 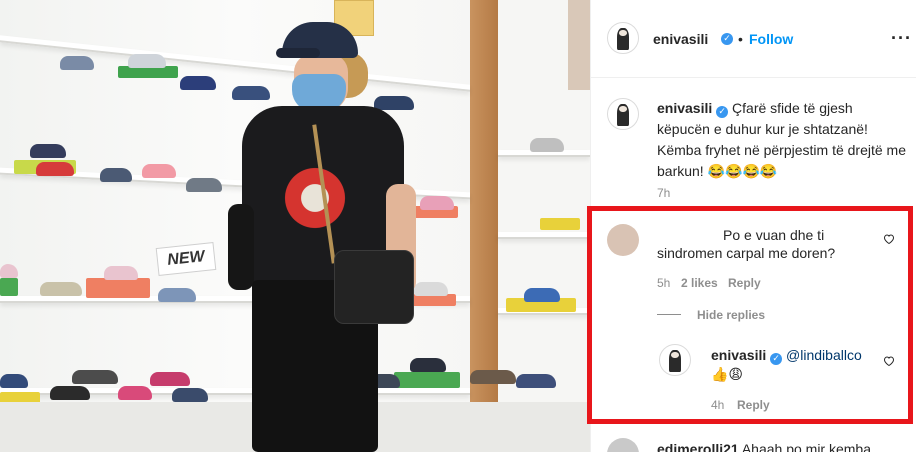 I want to click on comment-timestamp: 5h, so click(x=664, y=283).